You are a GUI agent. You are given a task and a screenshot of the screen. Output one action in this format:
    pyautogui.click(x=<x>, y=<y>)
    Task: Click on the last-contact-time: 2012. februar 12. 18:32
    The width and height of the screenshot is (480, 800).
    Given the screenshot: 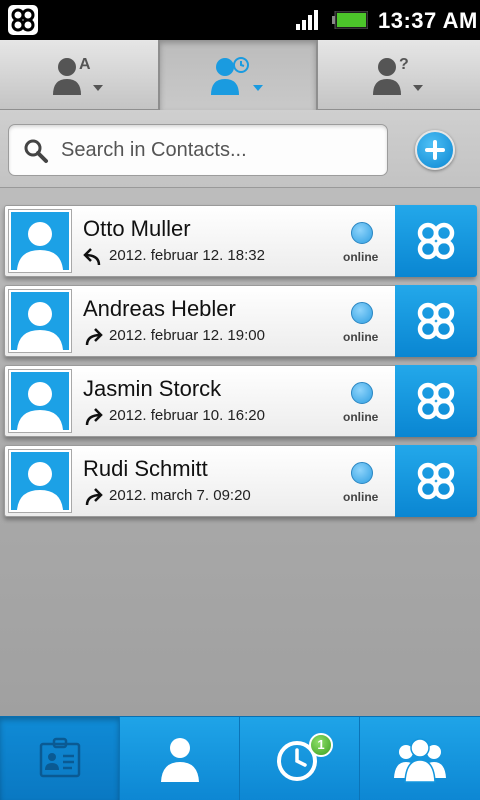 What is the action you would take?
    pyautogui.click(x=187, y=255)
    